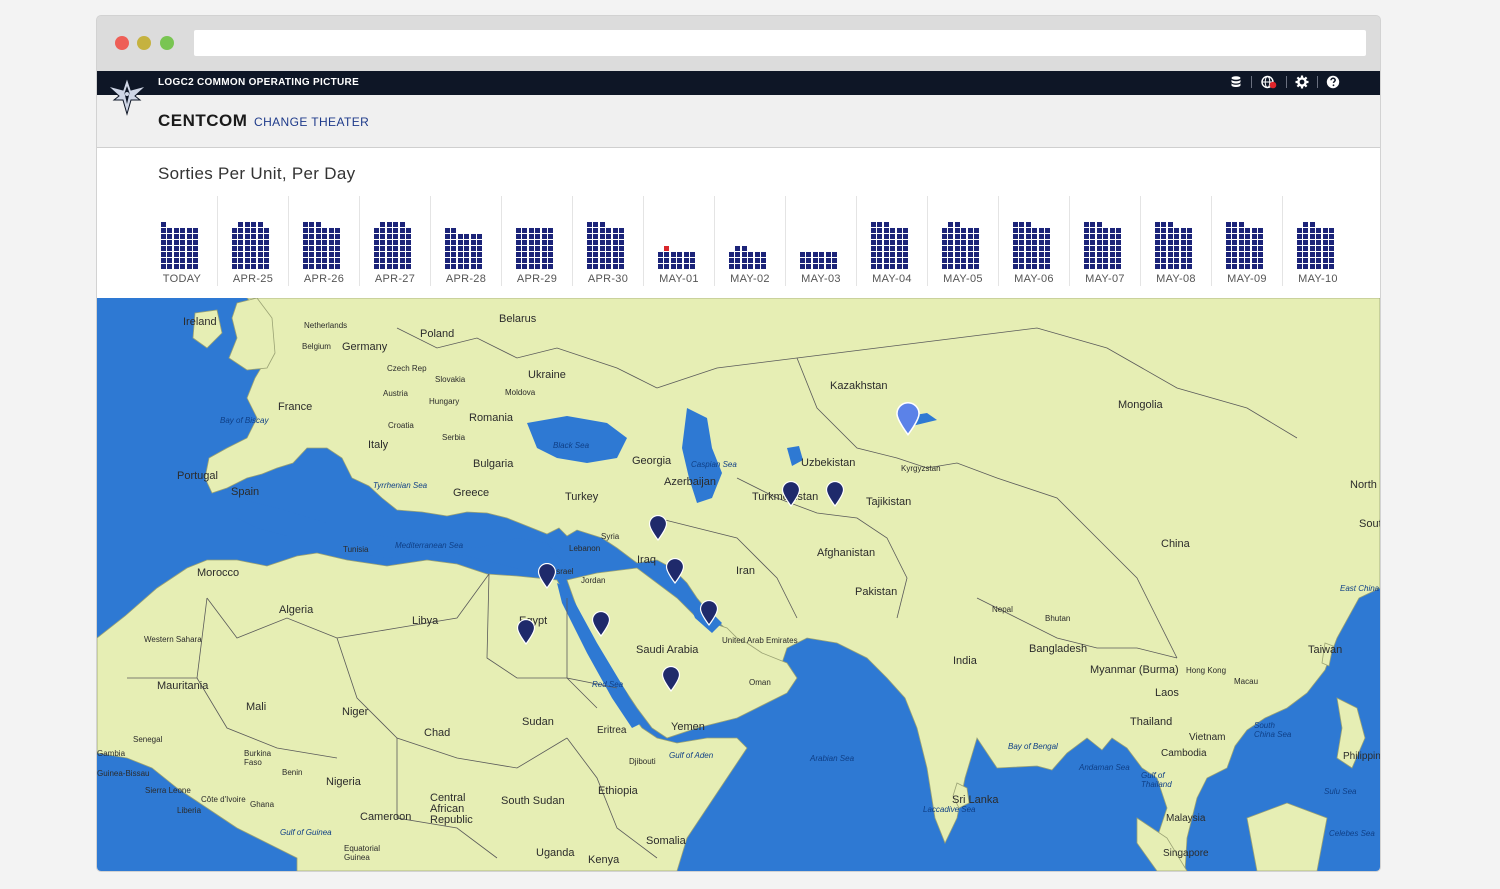 The height and width of the screenshot is (889, 1500). Describe the element at coordinates (395, 240) in the screenshot. I see `sortie-day-3: APR-27` at that location.